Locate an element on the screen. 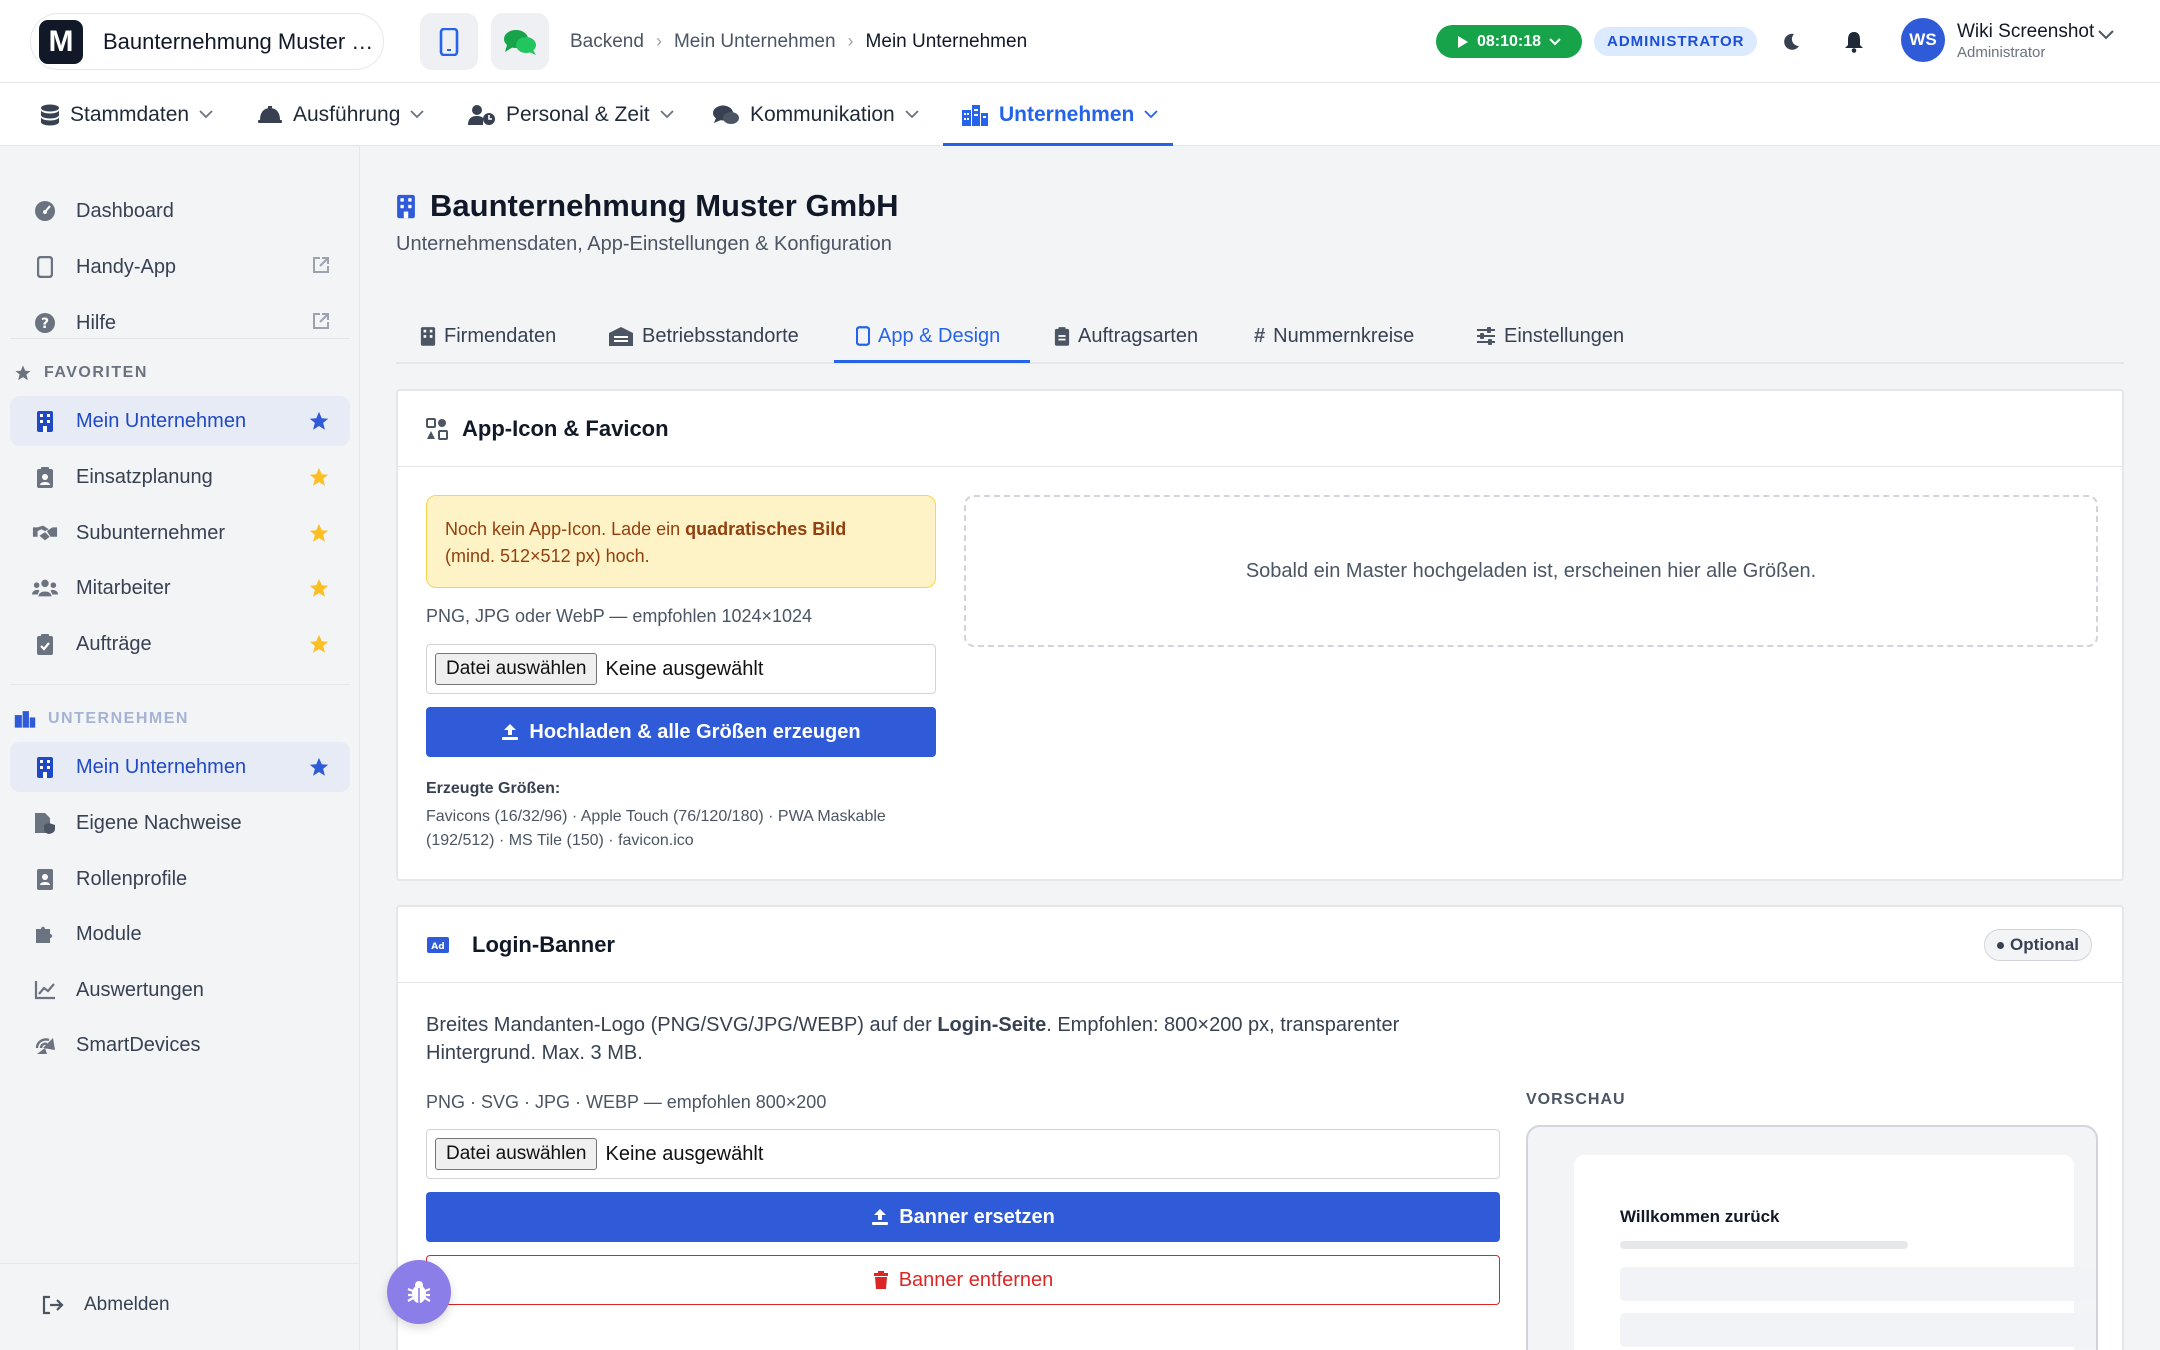 This screenshot has height=1350, width=2160. user-name: Wiki Screenshot is located at coordinates (2025, 32).